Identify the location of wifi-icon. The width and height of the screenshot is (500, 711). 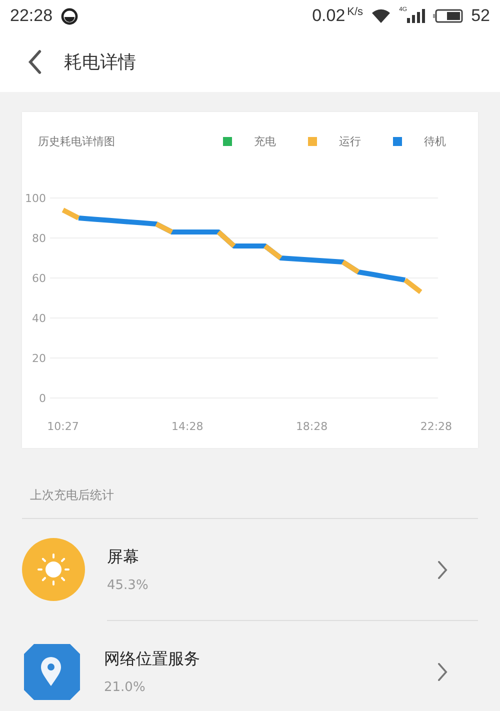
(381, 16).